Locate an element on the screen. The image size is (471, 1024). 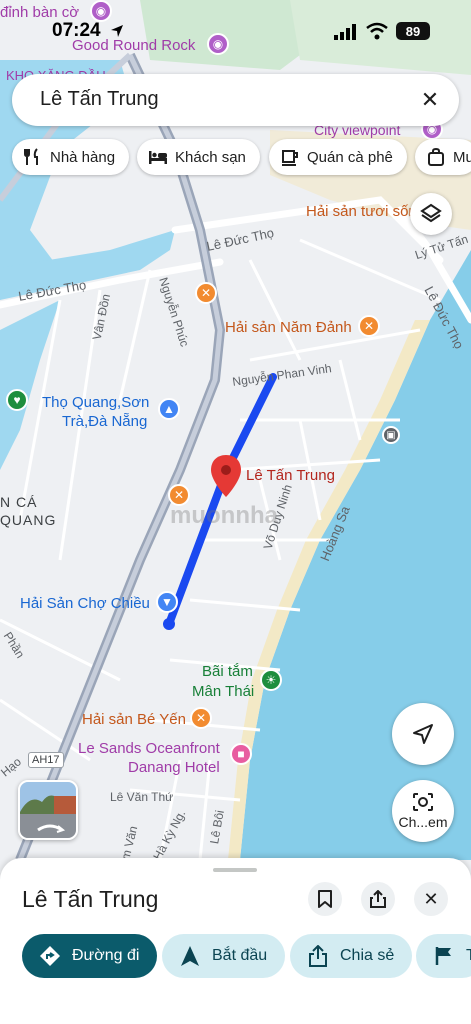
restaurant-icon: ✕ is located at coordinates (206, 293).